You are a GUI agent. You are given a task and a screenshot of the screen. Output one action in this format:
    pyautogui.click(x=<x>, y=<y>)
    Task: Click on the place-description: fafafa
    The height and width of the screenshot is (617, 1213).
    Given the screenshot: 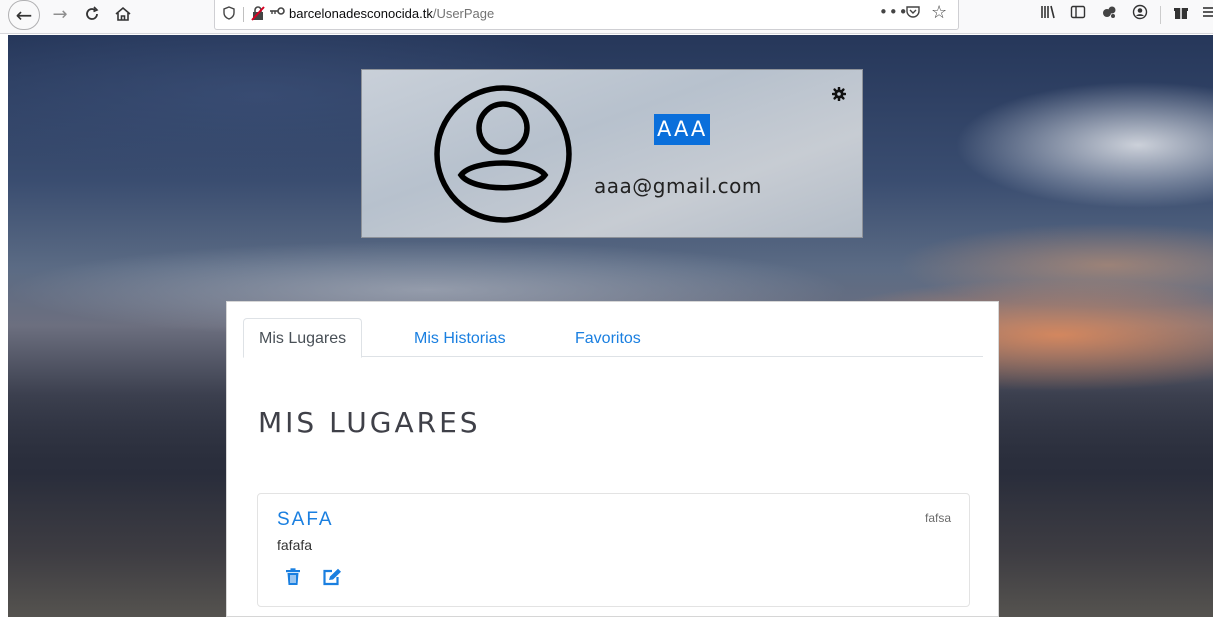 What is the action you would take?
    pyautogui.click(x=295, y=545)
    